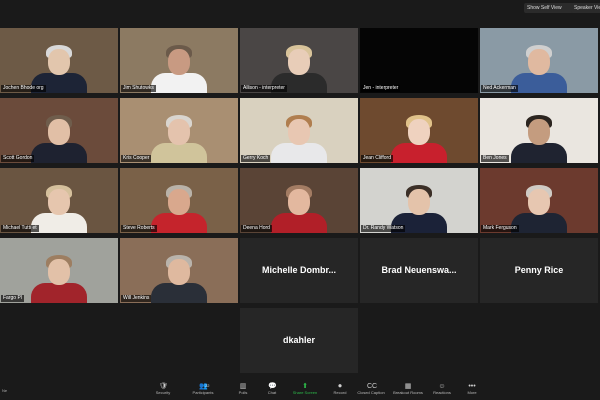 The height and width of the screenshot is (400, 600). I want to click on participant-name: Jean Clifford, so click(377, 158).